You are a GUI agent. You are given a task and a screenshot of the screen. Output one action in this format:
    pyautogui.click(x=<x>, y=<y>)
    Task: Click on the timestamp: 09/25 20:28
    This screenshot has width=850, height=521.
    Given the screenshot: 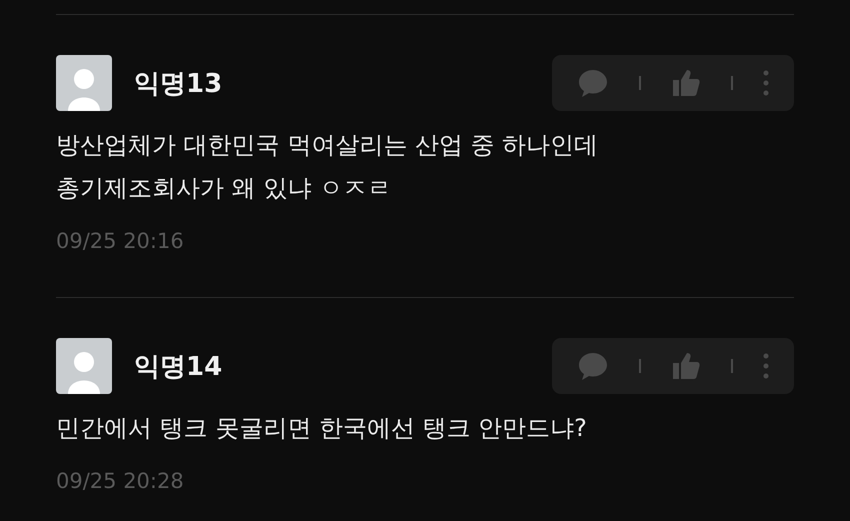 What is the action you would take?
    pyautogui.click(x=120, y=481)
    